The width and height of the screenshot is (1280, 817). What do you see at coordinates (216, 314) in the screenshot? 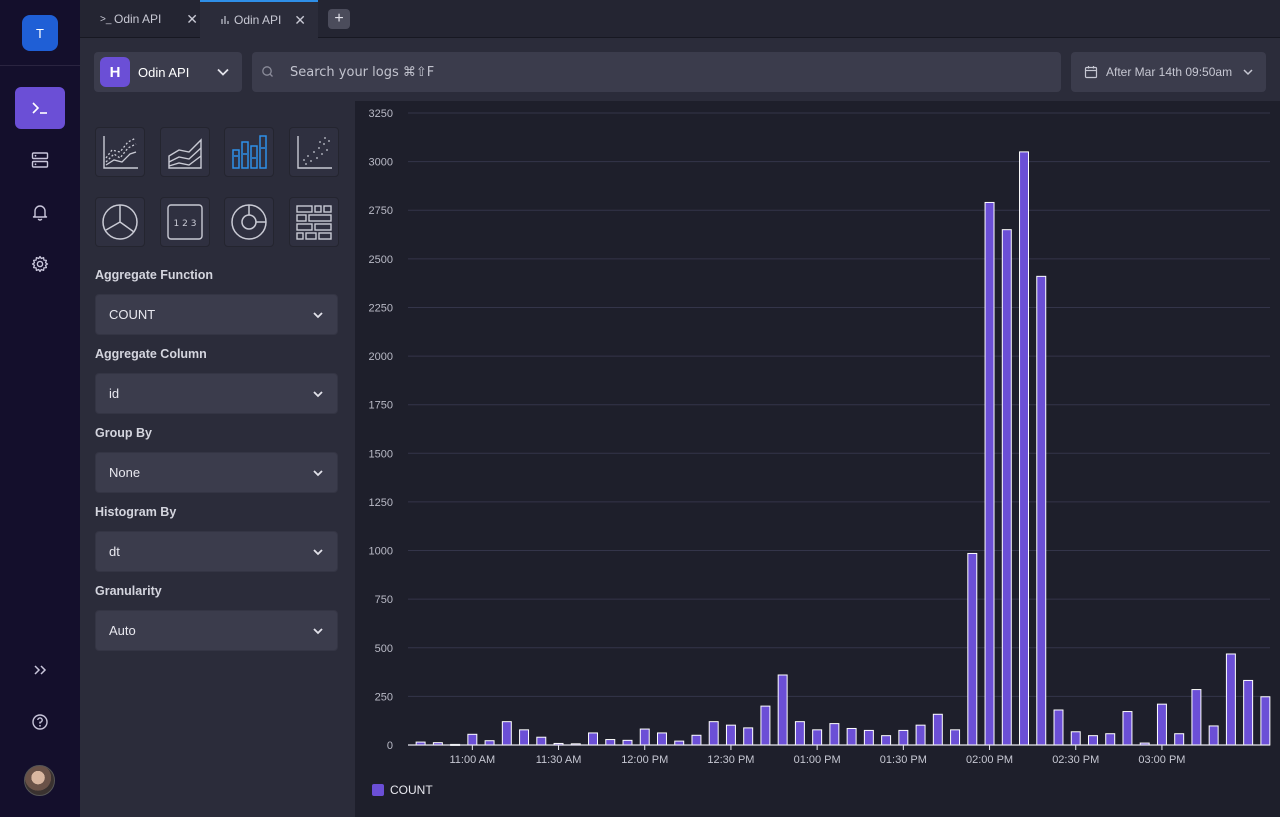
I see `aggregate-function-select: COUNT` at bounding box center [216, 314].